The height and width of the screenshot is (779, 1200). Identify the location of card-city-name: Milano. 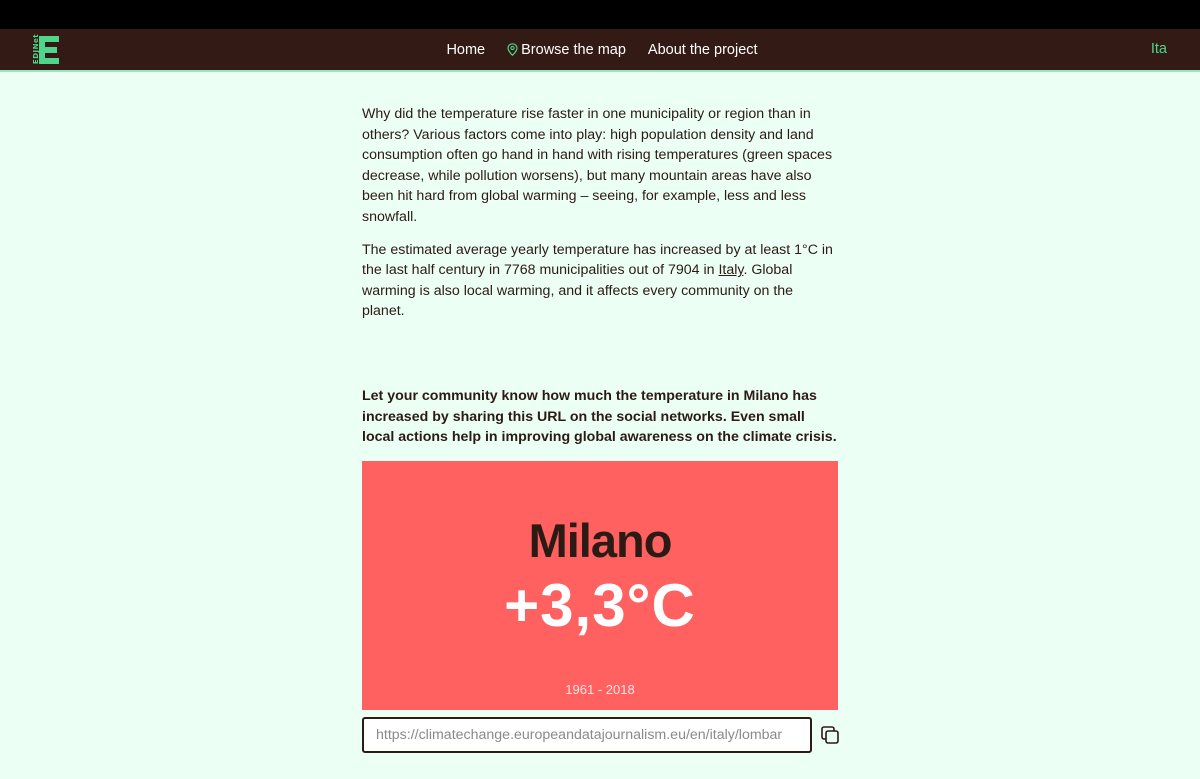
(600, 540).